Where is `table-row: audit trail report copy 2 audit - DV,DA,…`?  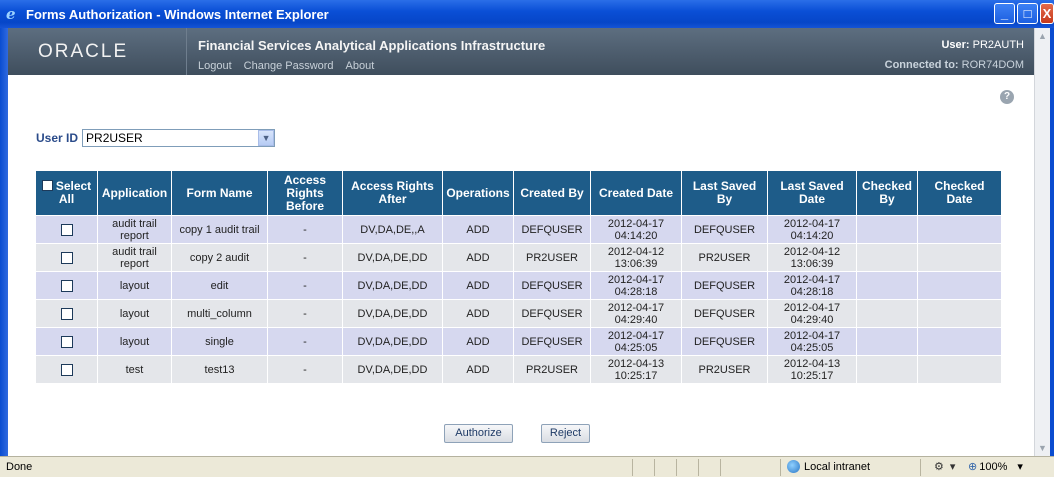 table-row: audit trail report copy 2 audit - DV,DA,… is located at coordinates (518, 257).